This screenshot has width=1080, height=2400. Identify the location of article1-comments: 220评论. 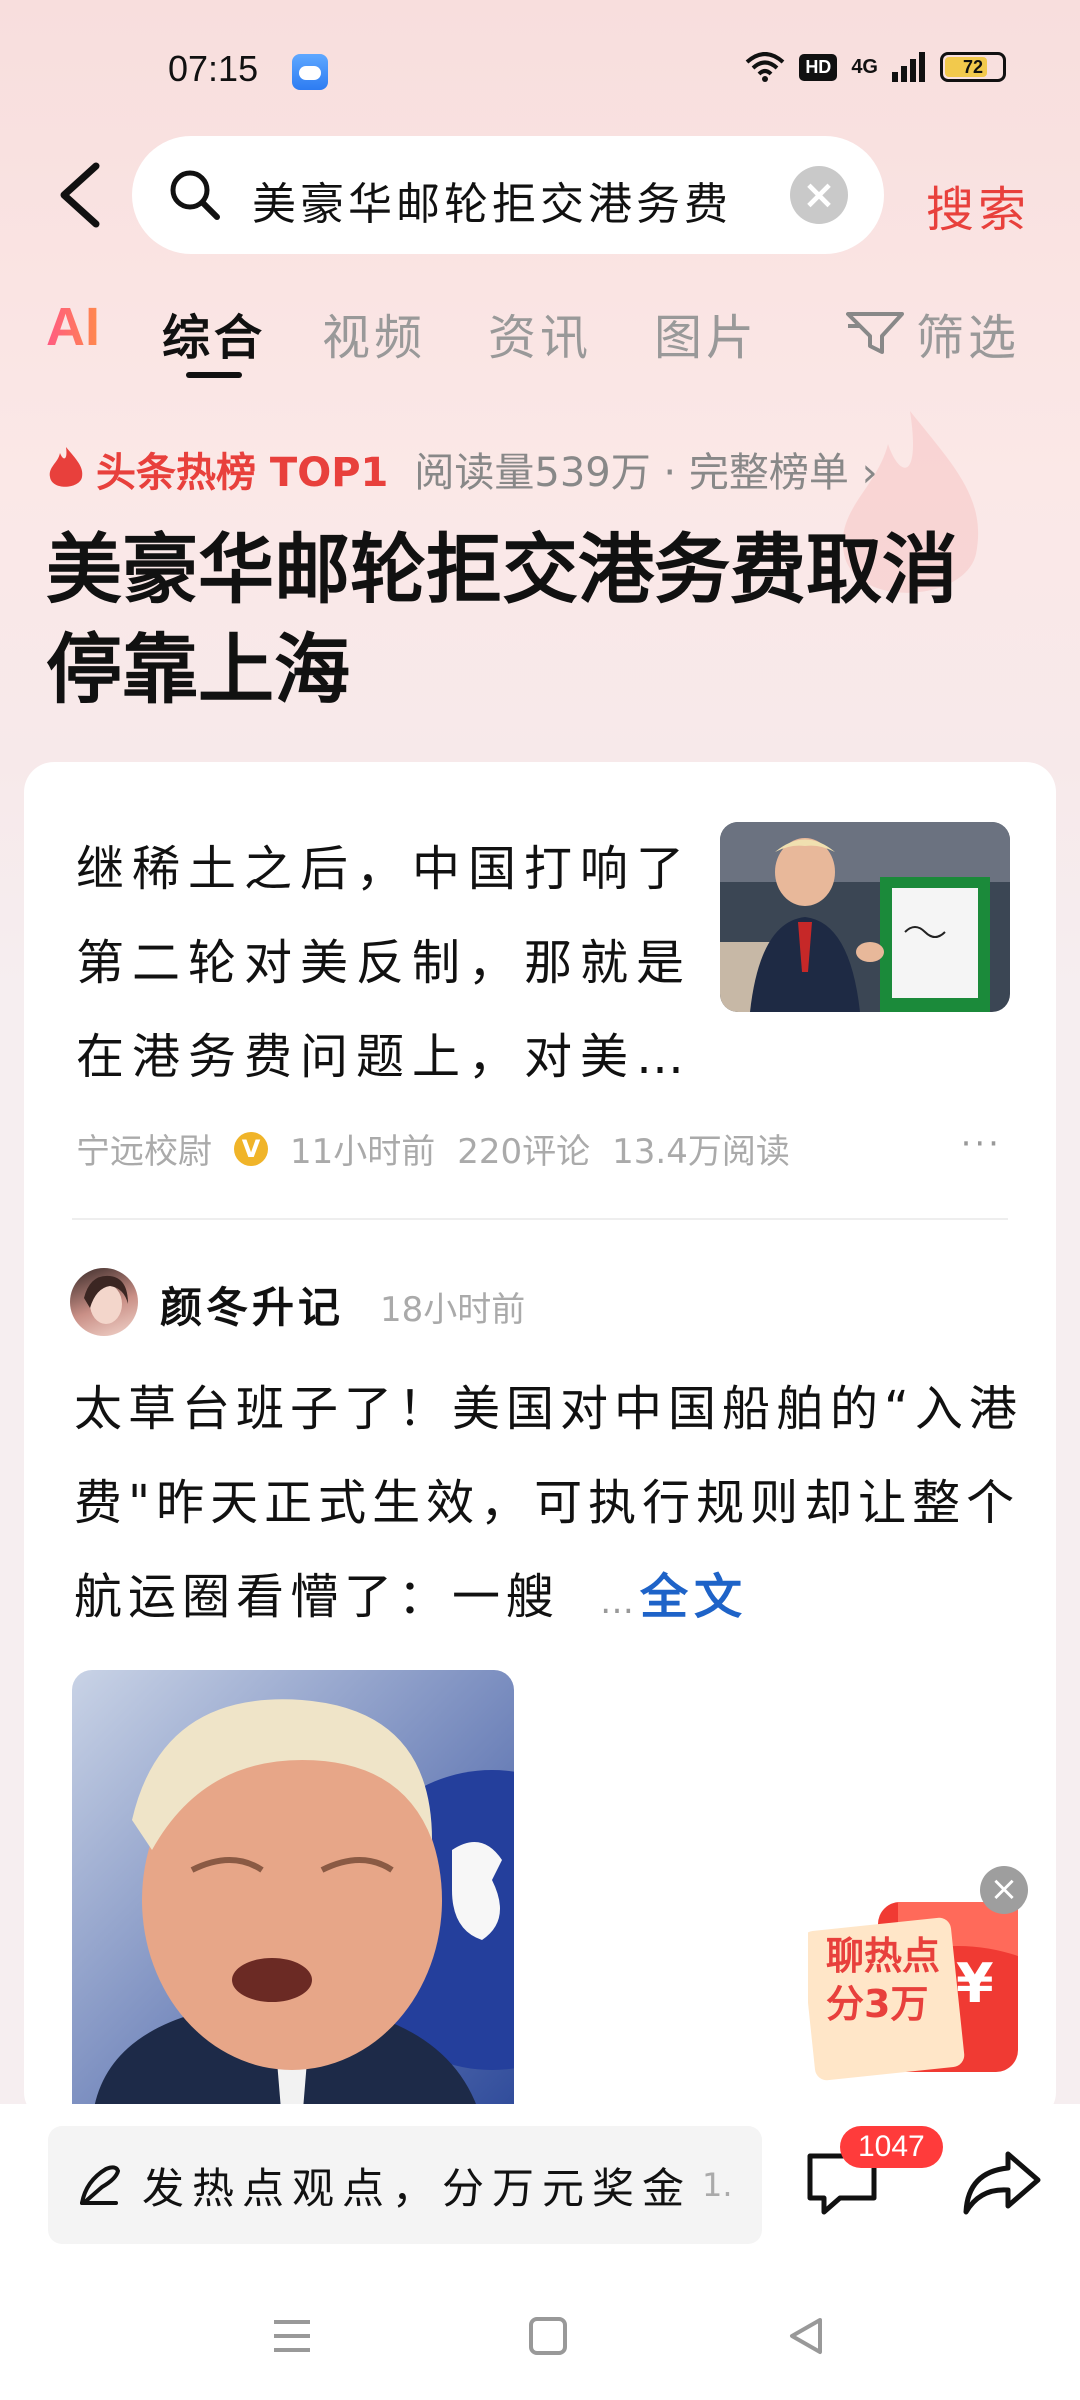
(524, 1152).